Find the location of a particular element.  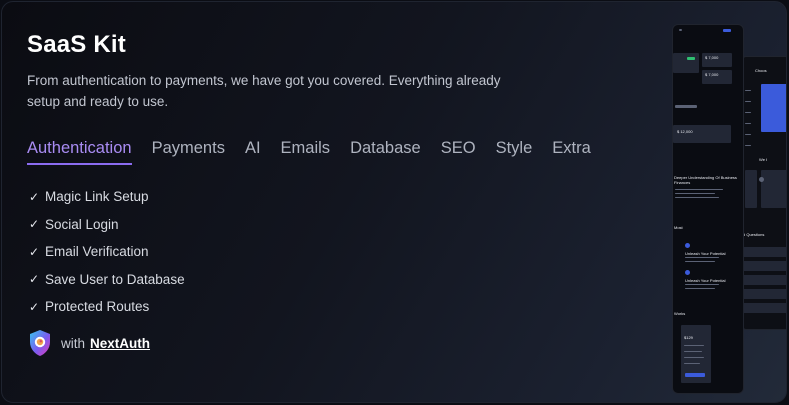

preview-front-section: Most is located at coordinates (678, 227).